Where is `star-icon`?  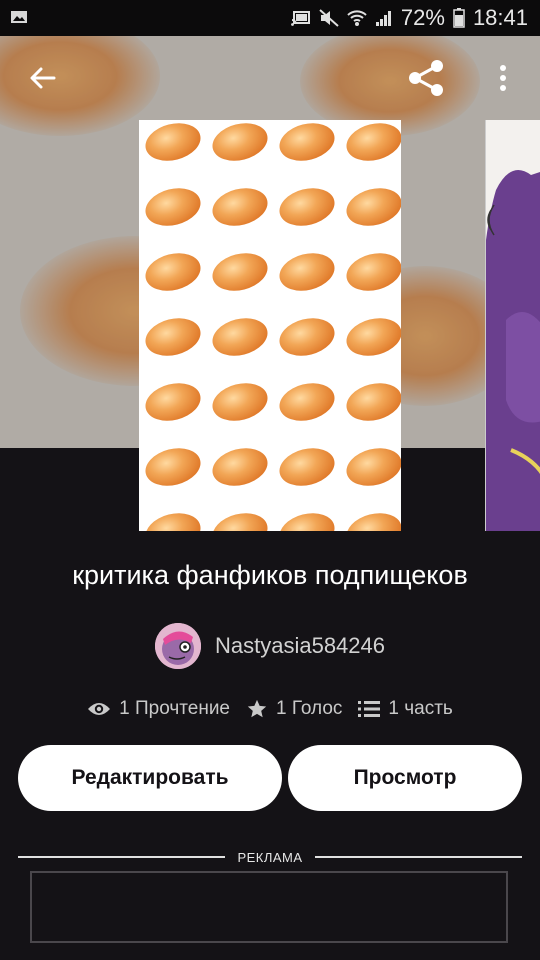 star-icon is located at coordinates (257, 708).